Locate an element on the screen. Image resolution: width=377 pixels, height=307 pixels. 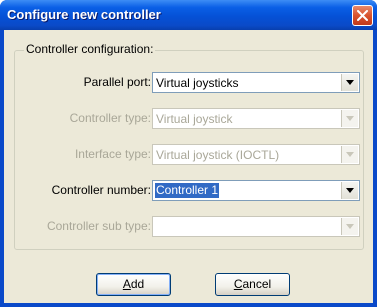
close-icon is located at coordinates (362, 15).